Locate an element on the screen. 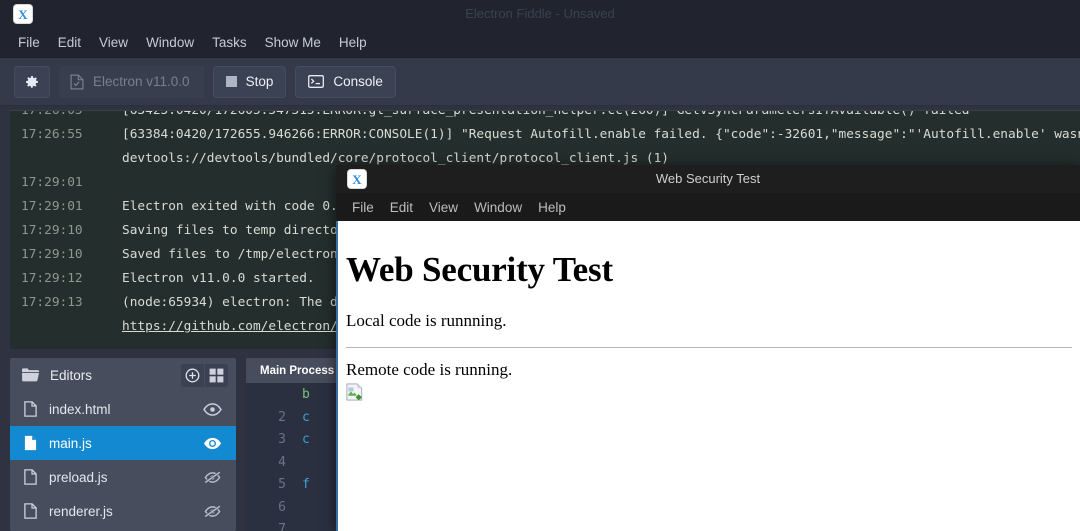  sidebar-item-label: index.html is located at coordinates (80, 409).